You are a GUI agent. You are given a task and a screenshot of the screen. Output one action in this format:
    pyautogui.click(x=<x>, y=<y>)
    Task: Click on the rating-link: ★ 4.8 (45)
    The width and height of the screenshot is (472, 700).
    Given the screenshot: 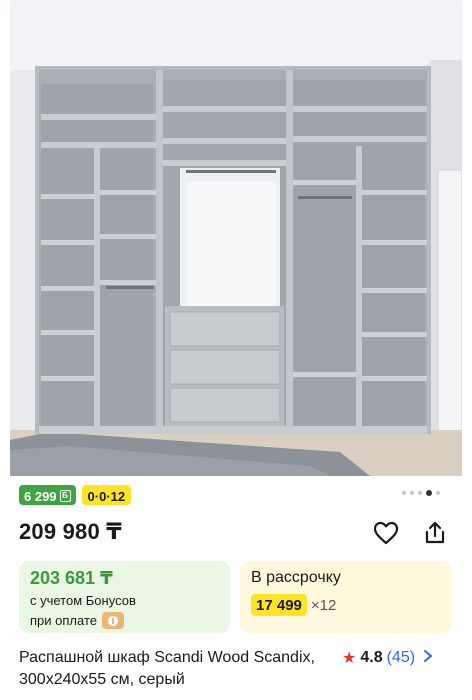 What is the action you would take?
    pyautogui.click(x=387, y=658)
    